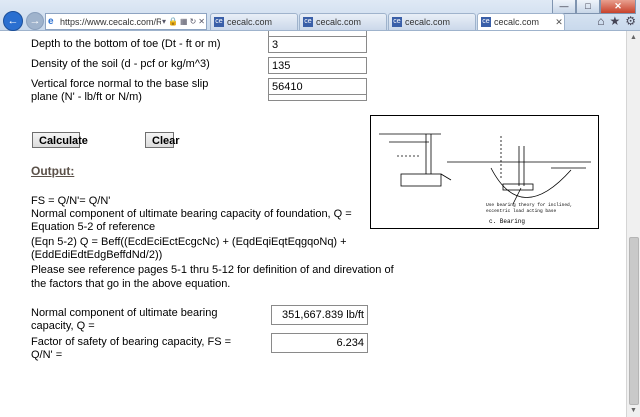 This screenshot has height=417, width=640. I want to click on output-heading: Output:, so click(53, 171).